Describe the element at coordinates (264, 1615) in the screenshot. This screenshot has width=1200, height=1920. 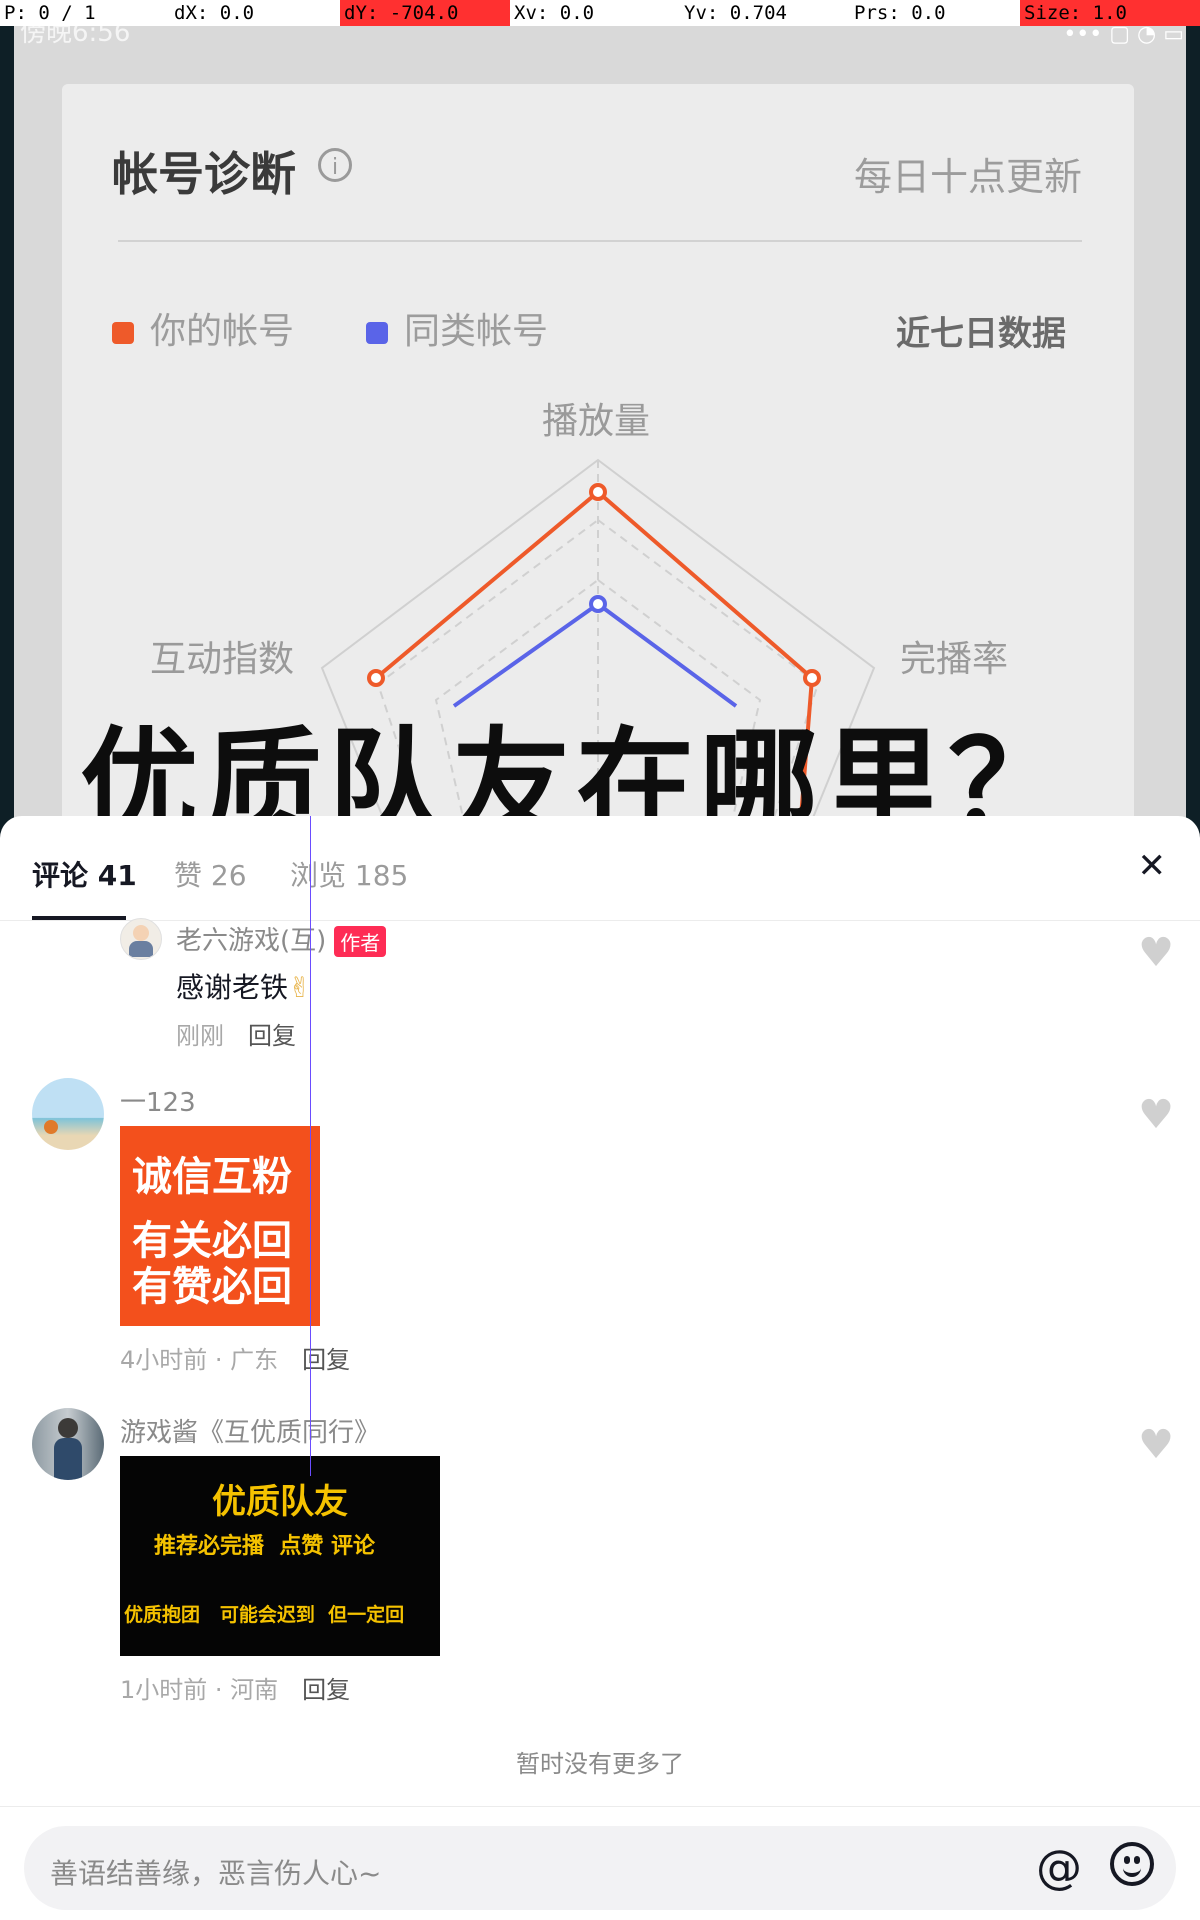
I see `sticker-line: 优质抱团 可能会迟到 但一定回` at that location.